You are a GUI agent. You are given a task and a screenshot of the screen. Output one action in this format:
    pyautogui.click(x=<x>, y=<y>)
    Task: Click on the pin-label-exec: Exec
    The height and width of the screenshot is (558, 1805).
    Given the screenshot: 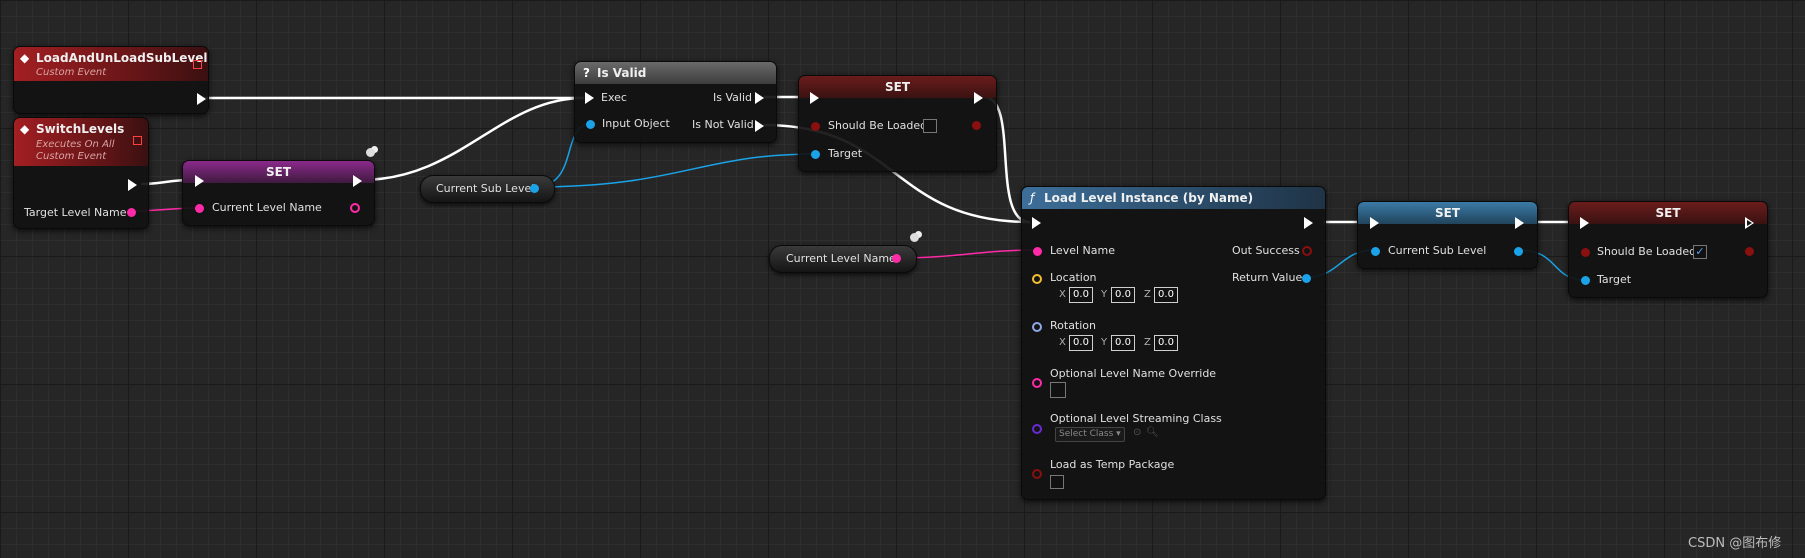 What is the action you would take?
    pyautogui.click(x=614, y=97)
    